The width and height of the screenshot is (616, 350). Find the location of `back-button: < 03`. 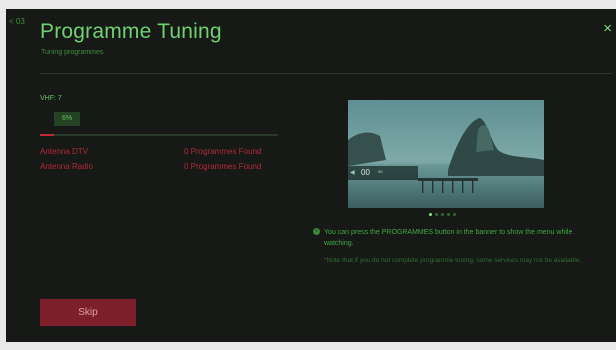

back-button: < 03 is located at coordinates (17, 21).